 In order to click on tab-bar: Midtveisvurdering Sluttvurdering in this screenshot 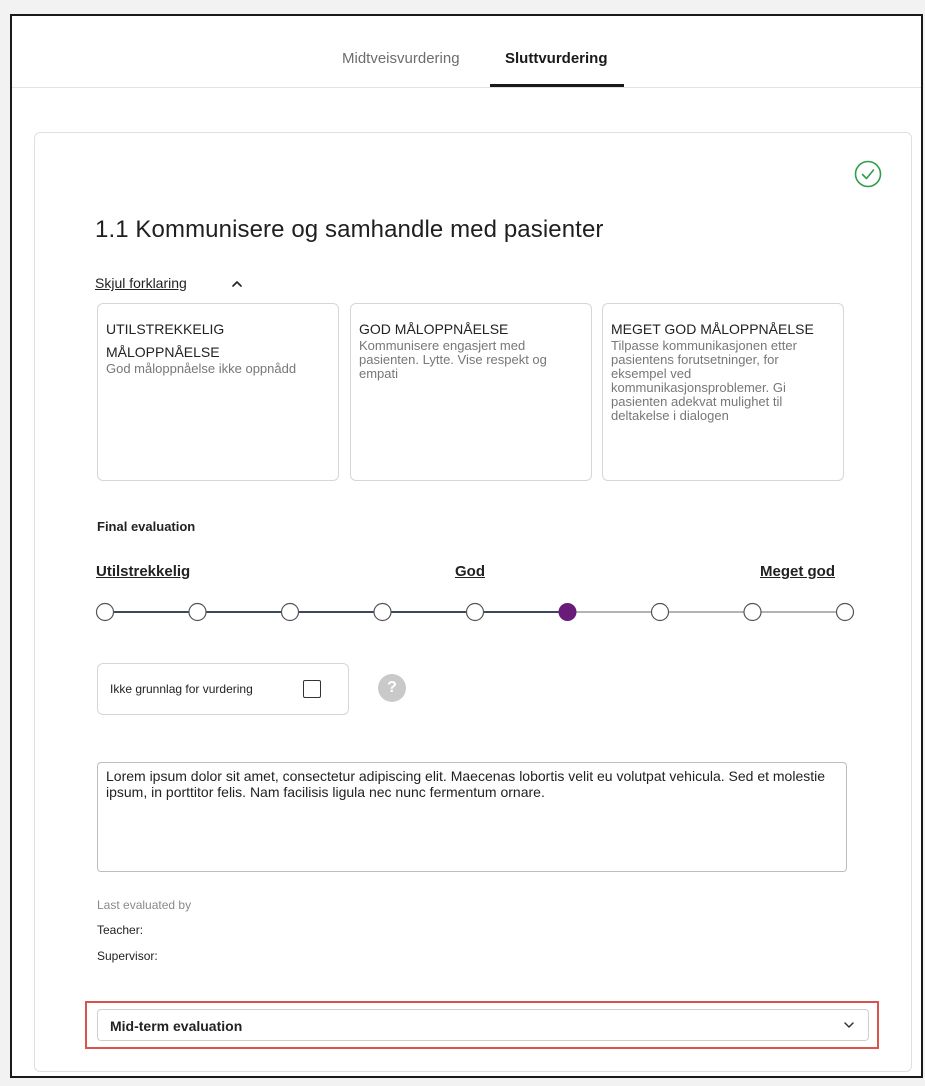, I will do `click(466, 52)`.